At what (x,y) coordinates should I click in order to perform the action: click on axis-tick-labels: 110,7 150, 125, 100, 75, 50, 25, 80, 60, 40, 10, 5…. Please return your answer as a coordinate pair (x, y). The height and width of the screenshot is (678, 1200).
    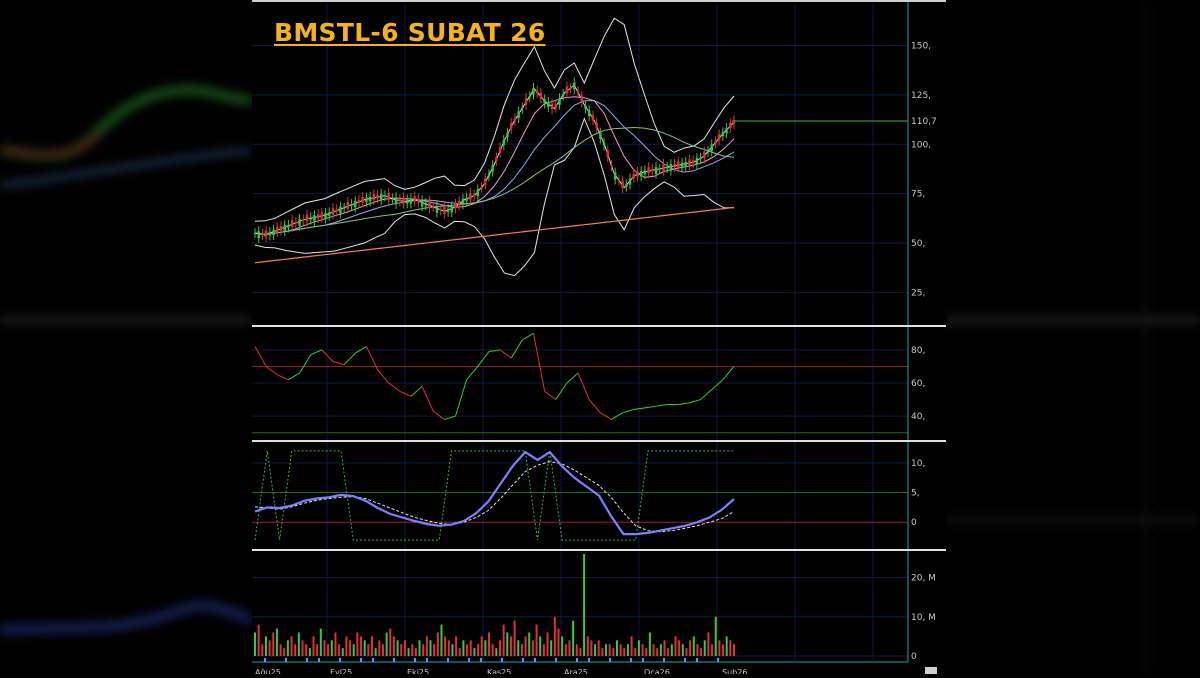
    Looking at the image, I should click on (924, 352).